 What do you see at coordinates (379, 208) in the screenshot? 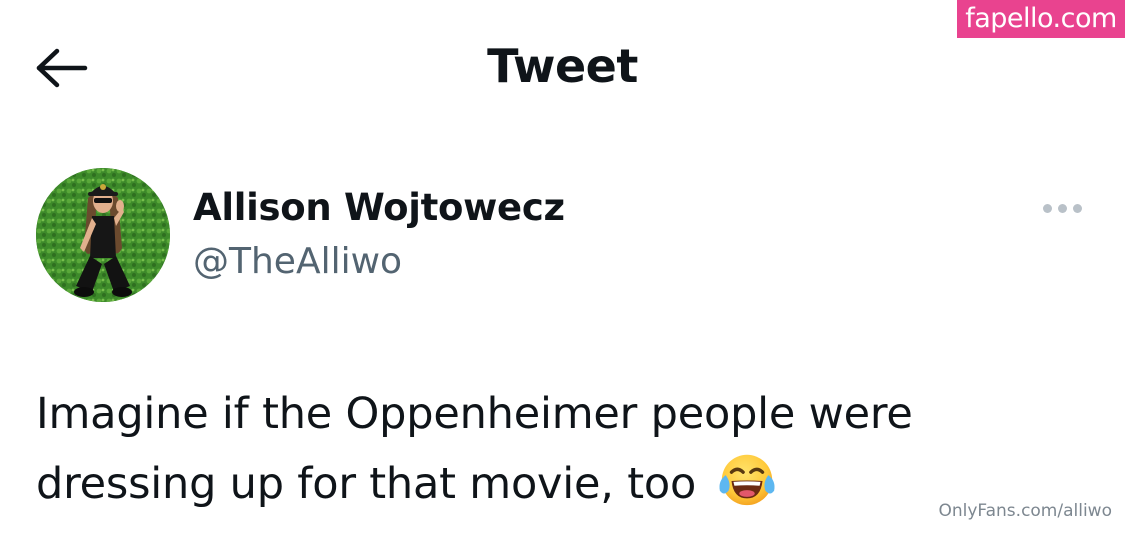
I see `author-name: Allison Wojtowecz` at bounding box center [379, 208].